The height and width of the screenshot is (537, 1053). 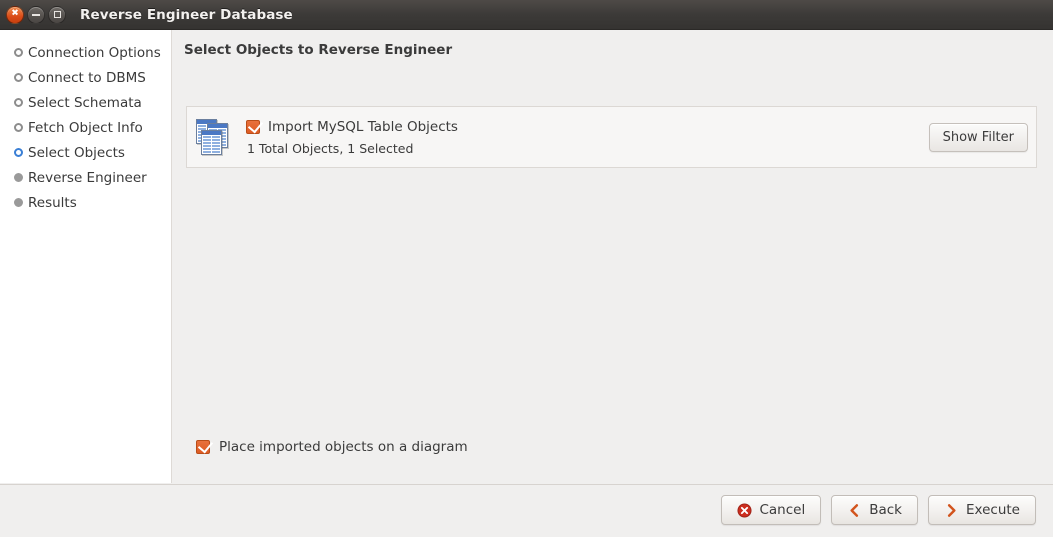 What do you see at coordinates (52, 202) in the screenshot?
I see `sidebar-item-label: Results` at bounding box center [52, 202].